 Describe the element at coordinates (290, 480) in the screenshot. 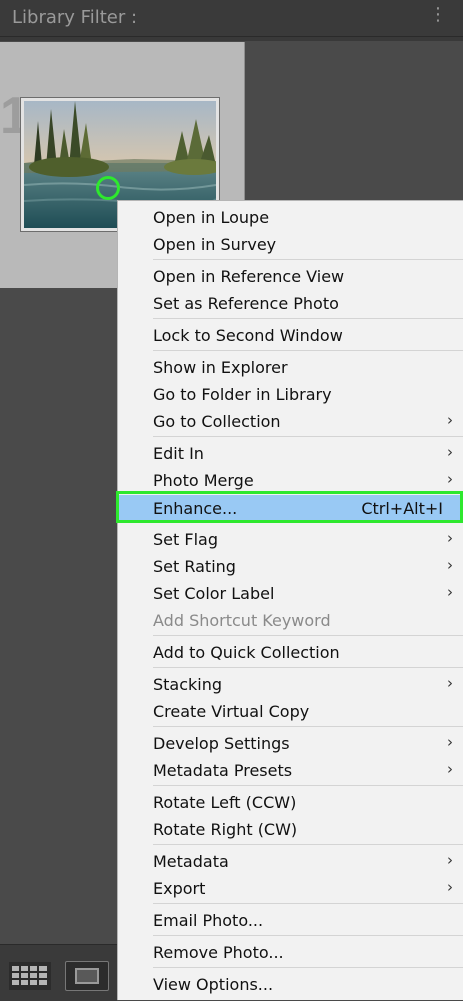

I see `menu-item-photo-merge: Photo Merge ›` at that location.